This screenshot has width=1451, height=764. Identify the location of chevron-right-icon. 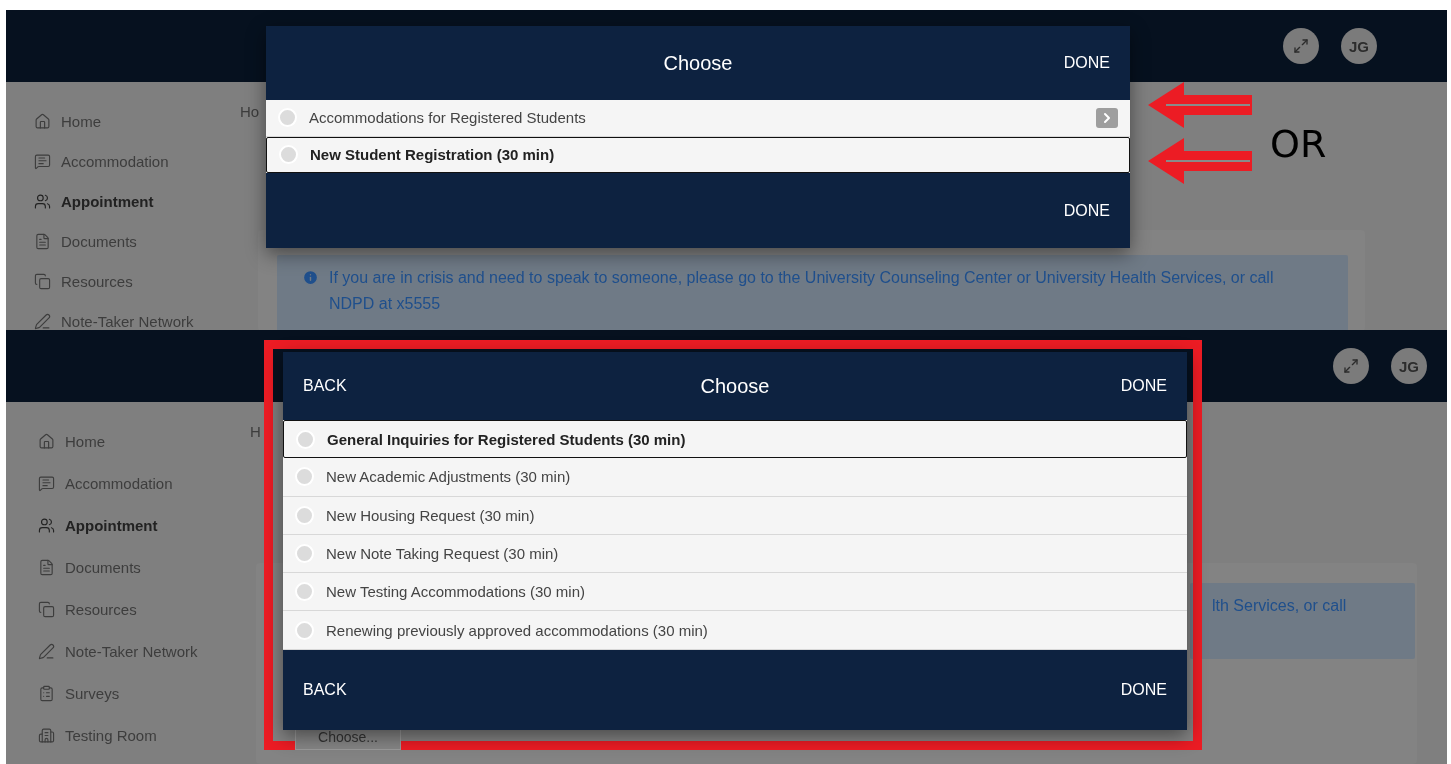
(1107, 117).